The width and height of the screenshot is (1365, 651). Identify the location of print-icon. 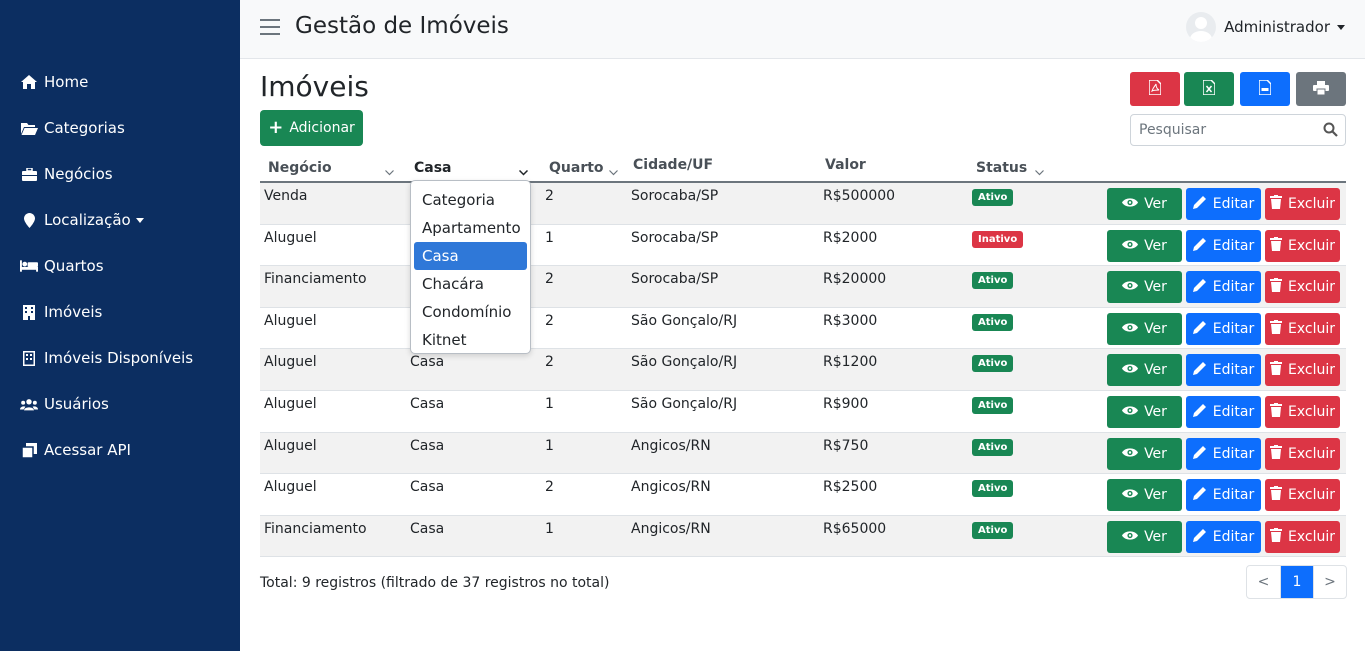
(1321, 89).